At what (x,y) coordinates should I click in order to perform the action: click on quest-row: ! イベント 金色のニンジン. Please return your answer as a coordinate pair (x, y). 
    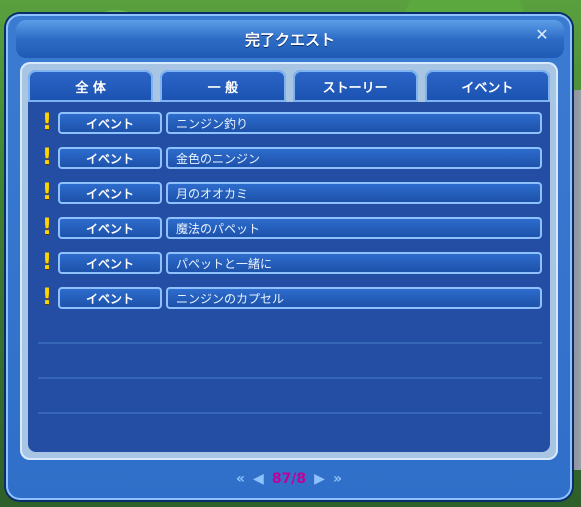
    Looking at the image, I should click on (290, 158).